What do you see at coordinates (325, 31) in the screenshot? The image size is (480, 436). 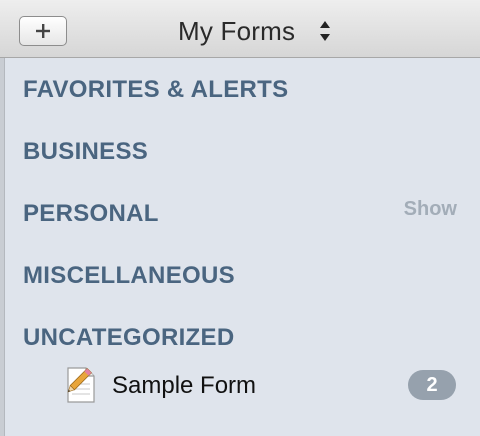 I see `up-down-arrows-icon` at bounding box center [325, 31].